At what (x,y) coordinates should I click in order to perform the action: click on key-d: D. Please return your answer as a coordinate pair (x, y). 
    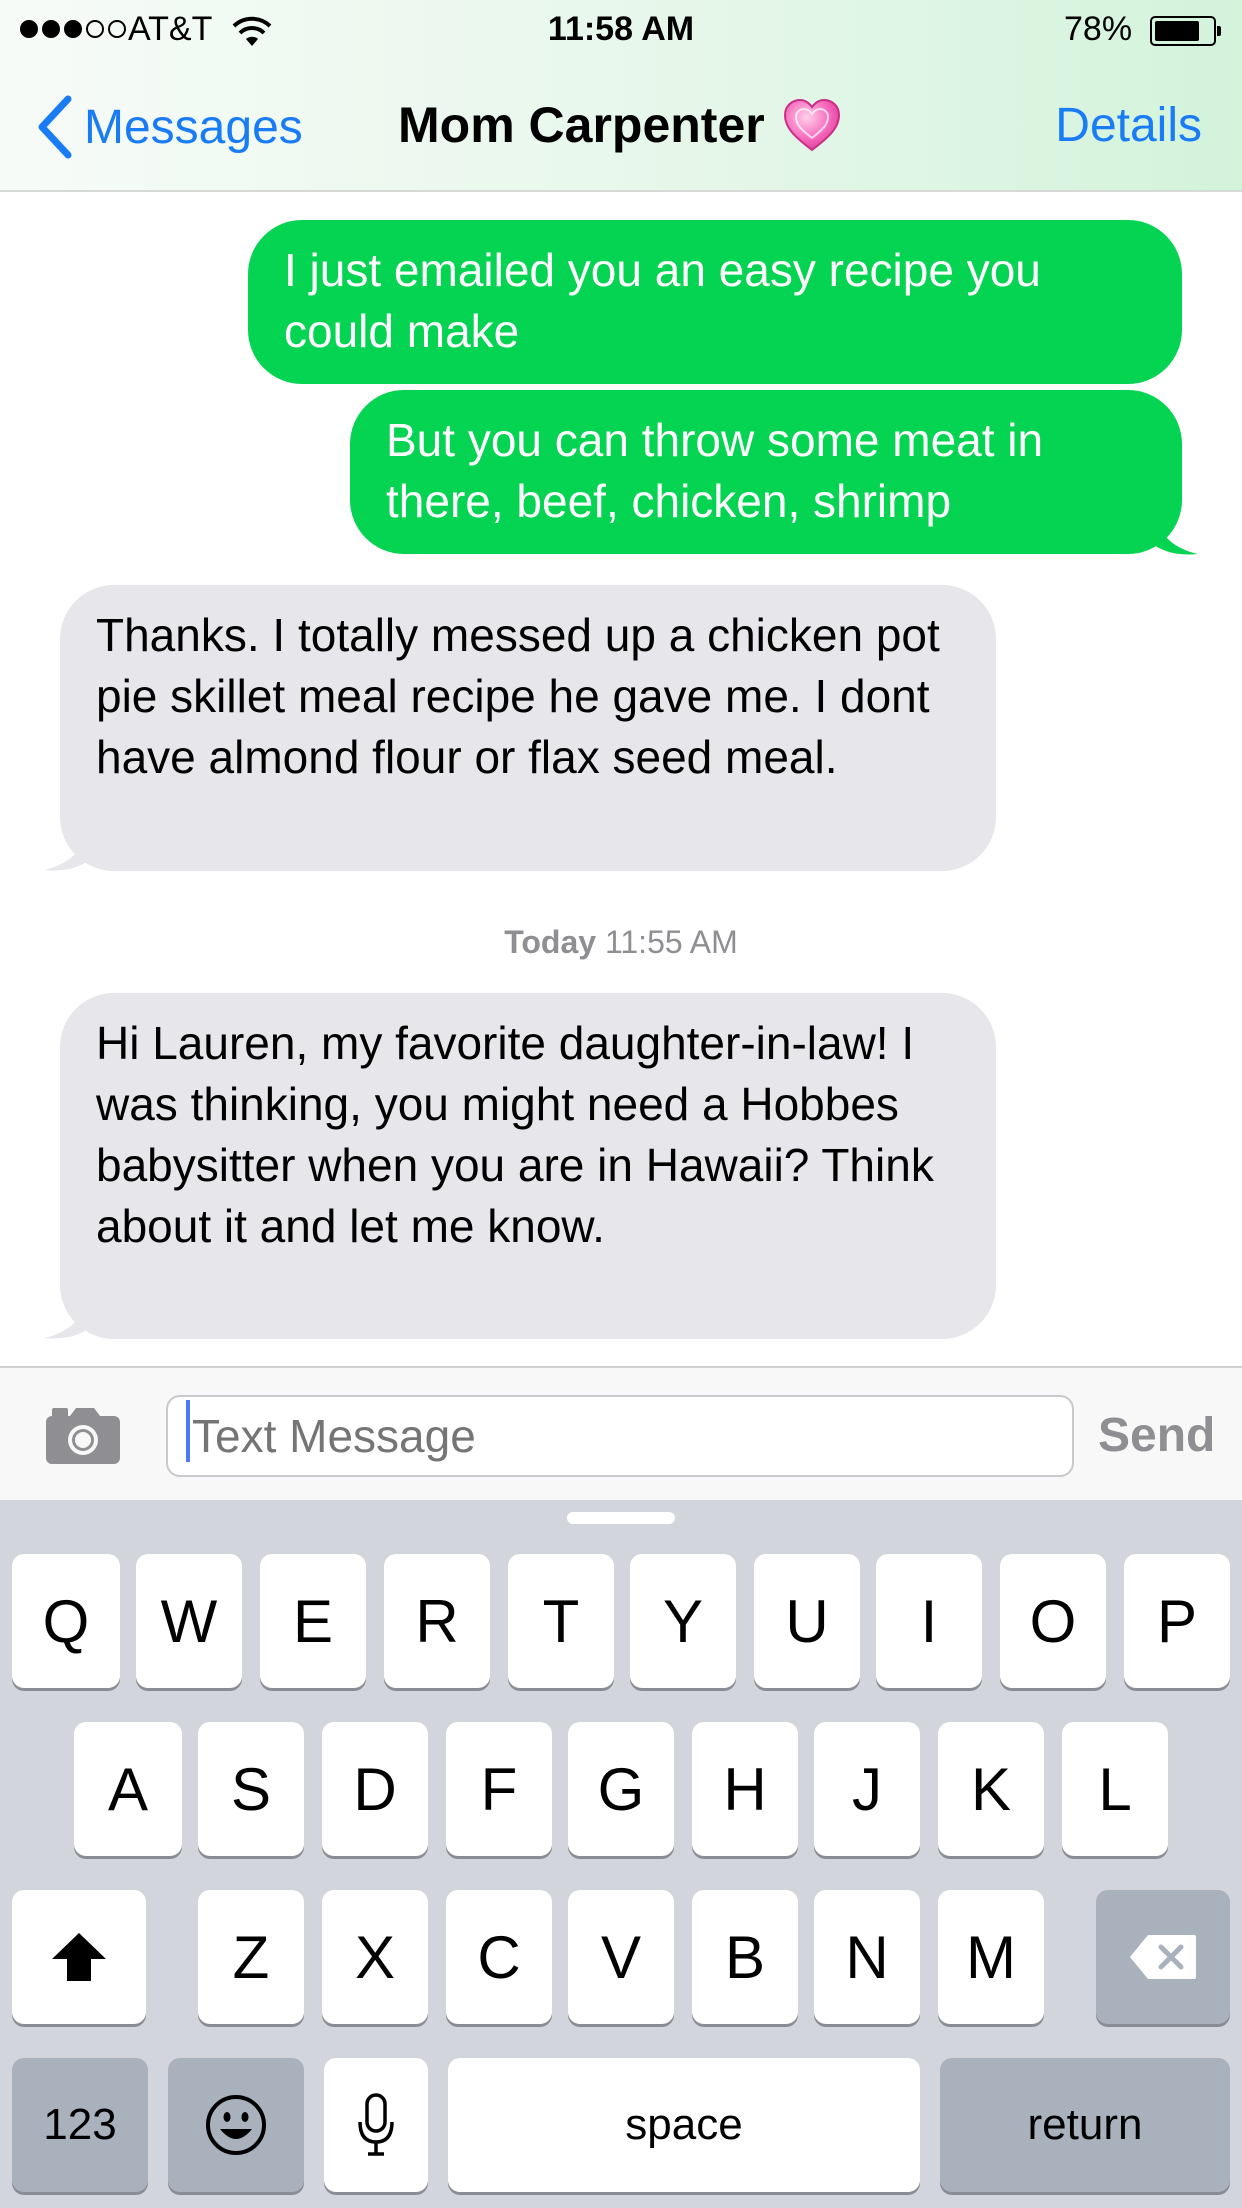
    Looking at the image, I should click on (375, 1789).